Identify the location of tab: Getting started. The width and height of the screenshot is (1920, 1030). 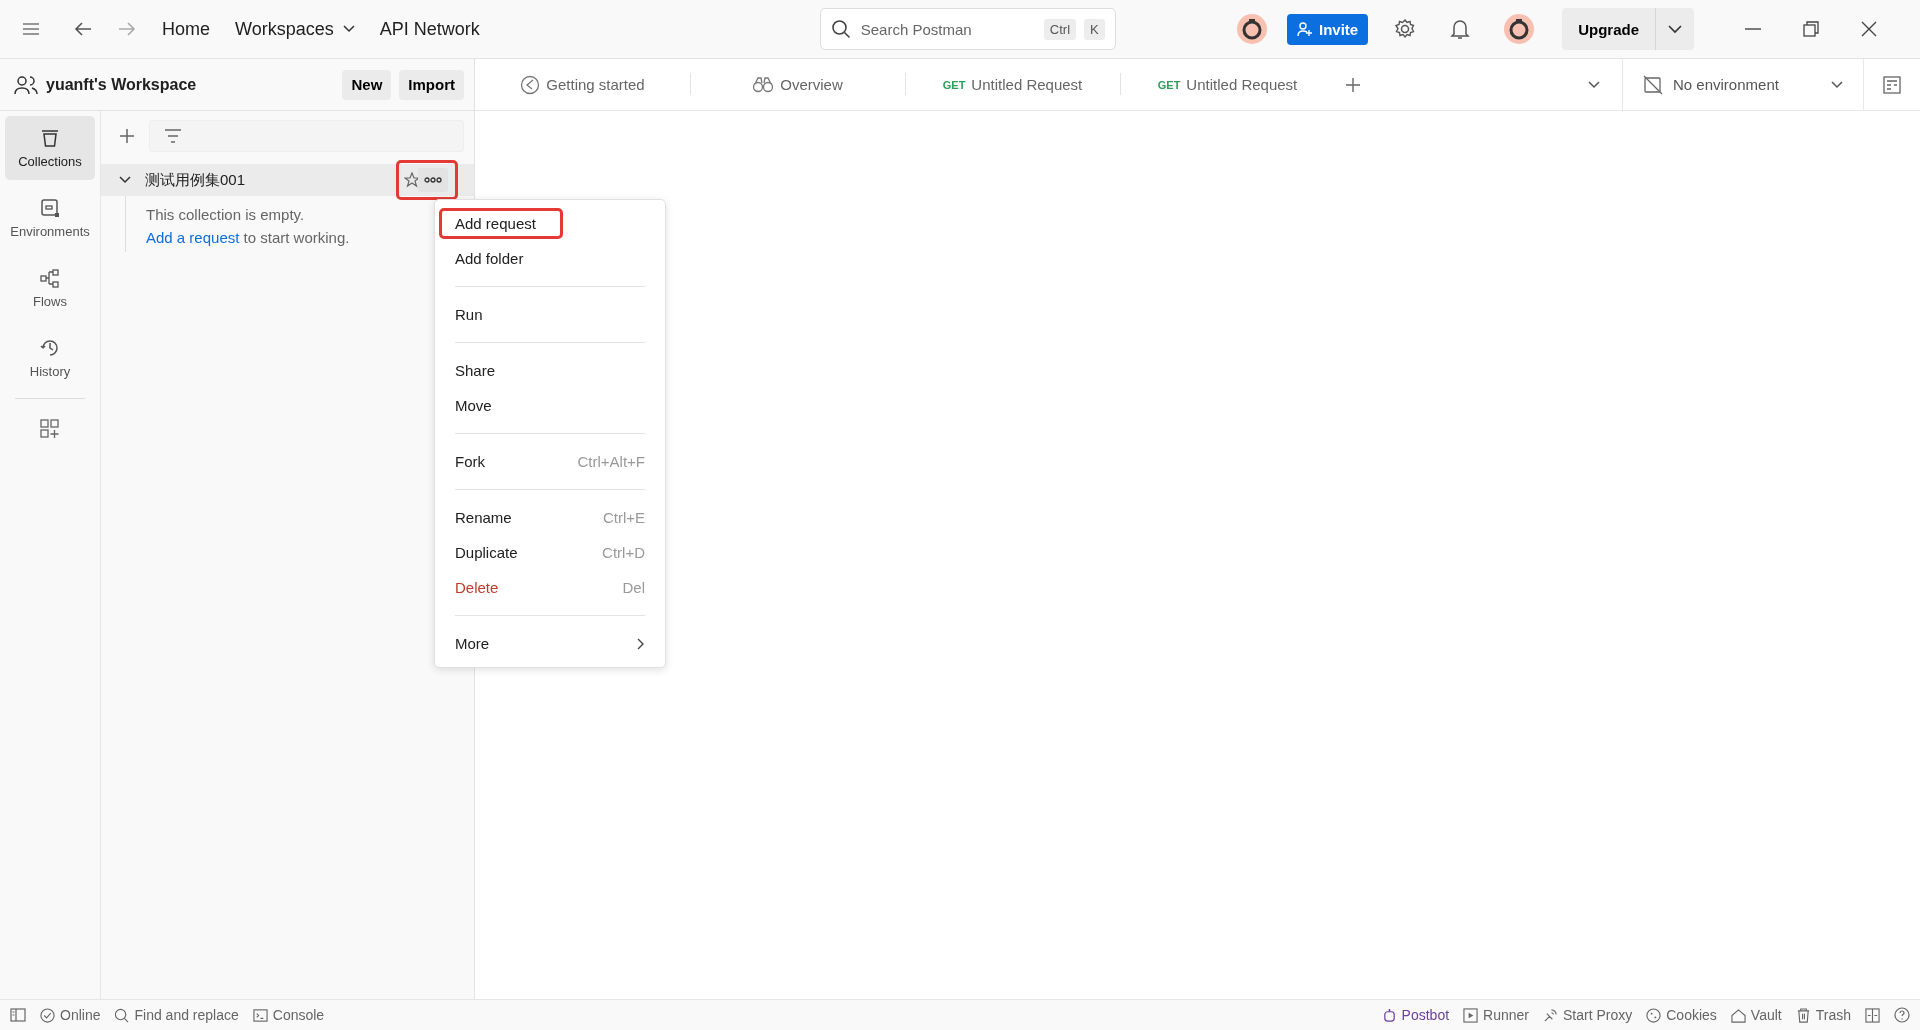
(582, 84).